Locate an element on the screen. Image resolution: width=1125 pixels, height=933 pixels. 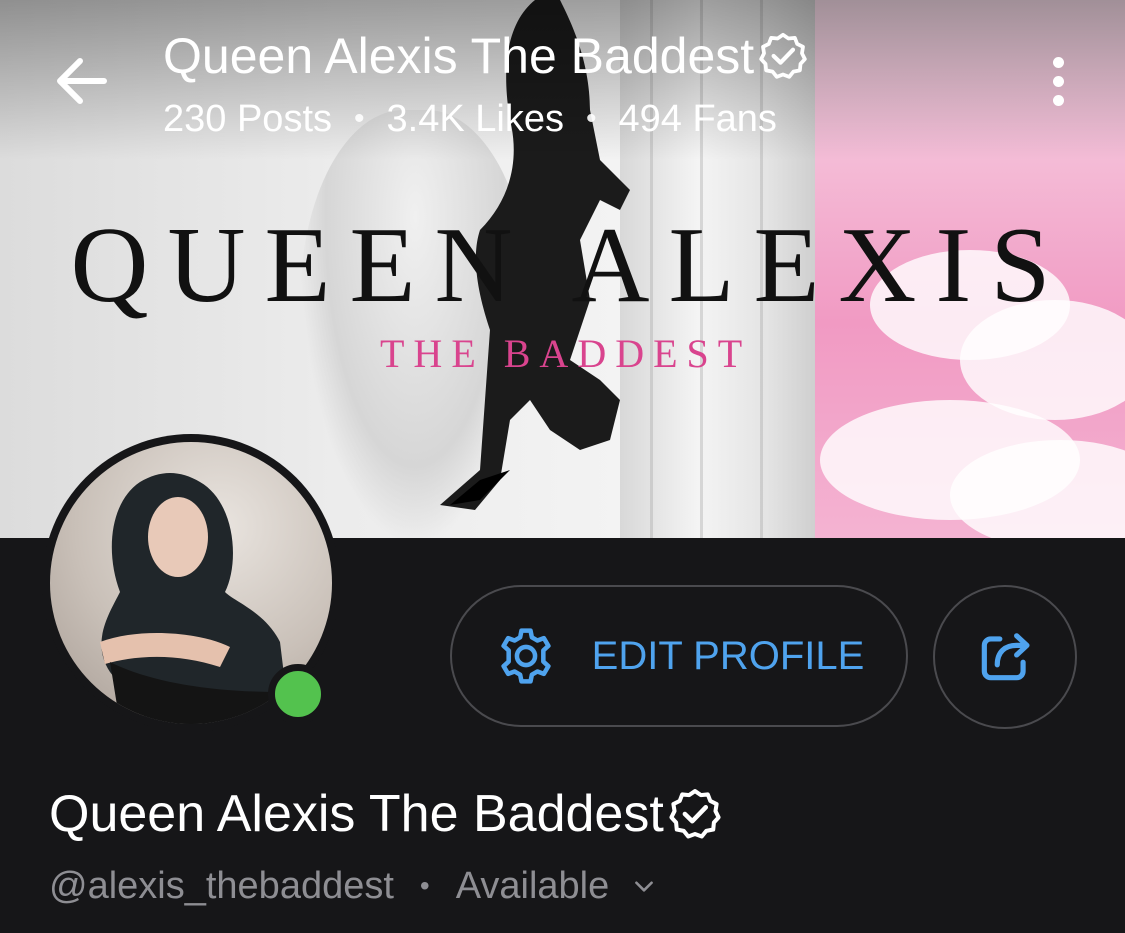
more-options-button is located at coordinates (1058, 82).